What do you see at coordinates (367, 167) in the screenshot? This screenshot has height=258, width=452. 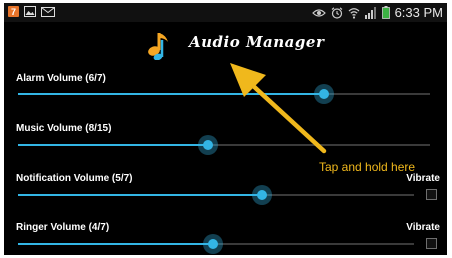 I see `tap-and-hold-hint: Tap and hold here` at bounding box center [367, 167].